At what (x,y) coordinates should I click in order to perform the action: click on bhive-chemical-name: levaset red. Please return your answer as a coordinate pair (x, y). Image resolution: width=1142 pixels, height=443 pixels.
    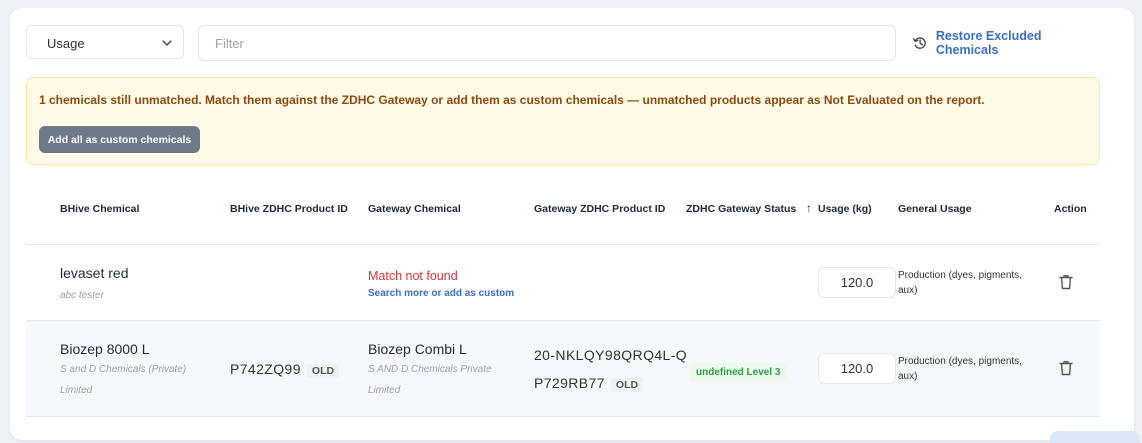
    Looking at the image, I should click on (94, 273).